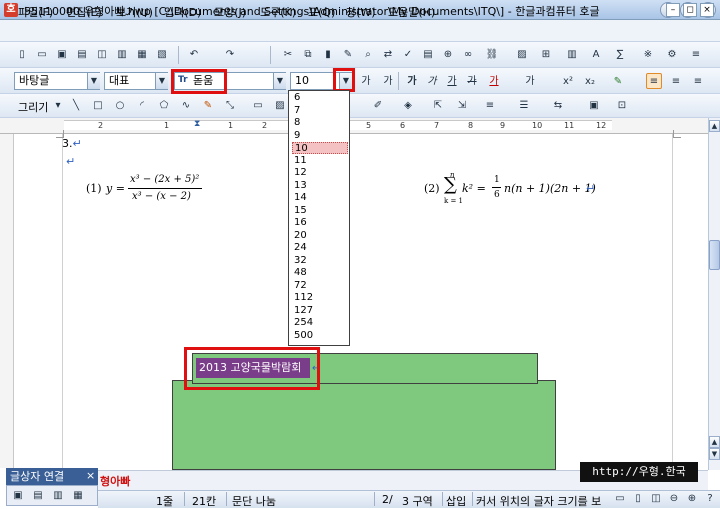  What do you see at coordinates (572, 55) in the screenshot?
I see `chart-icon: ▥` at bounding box center [572, 55].